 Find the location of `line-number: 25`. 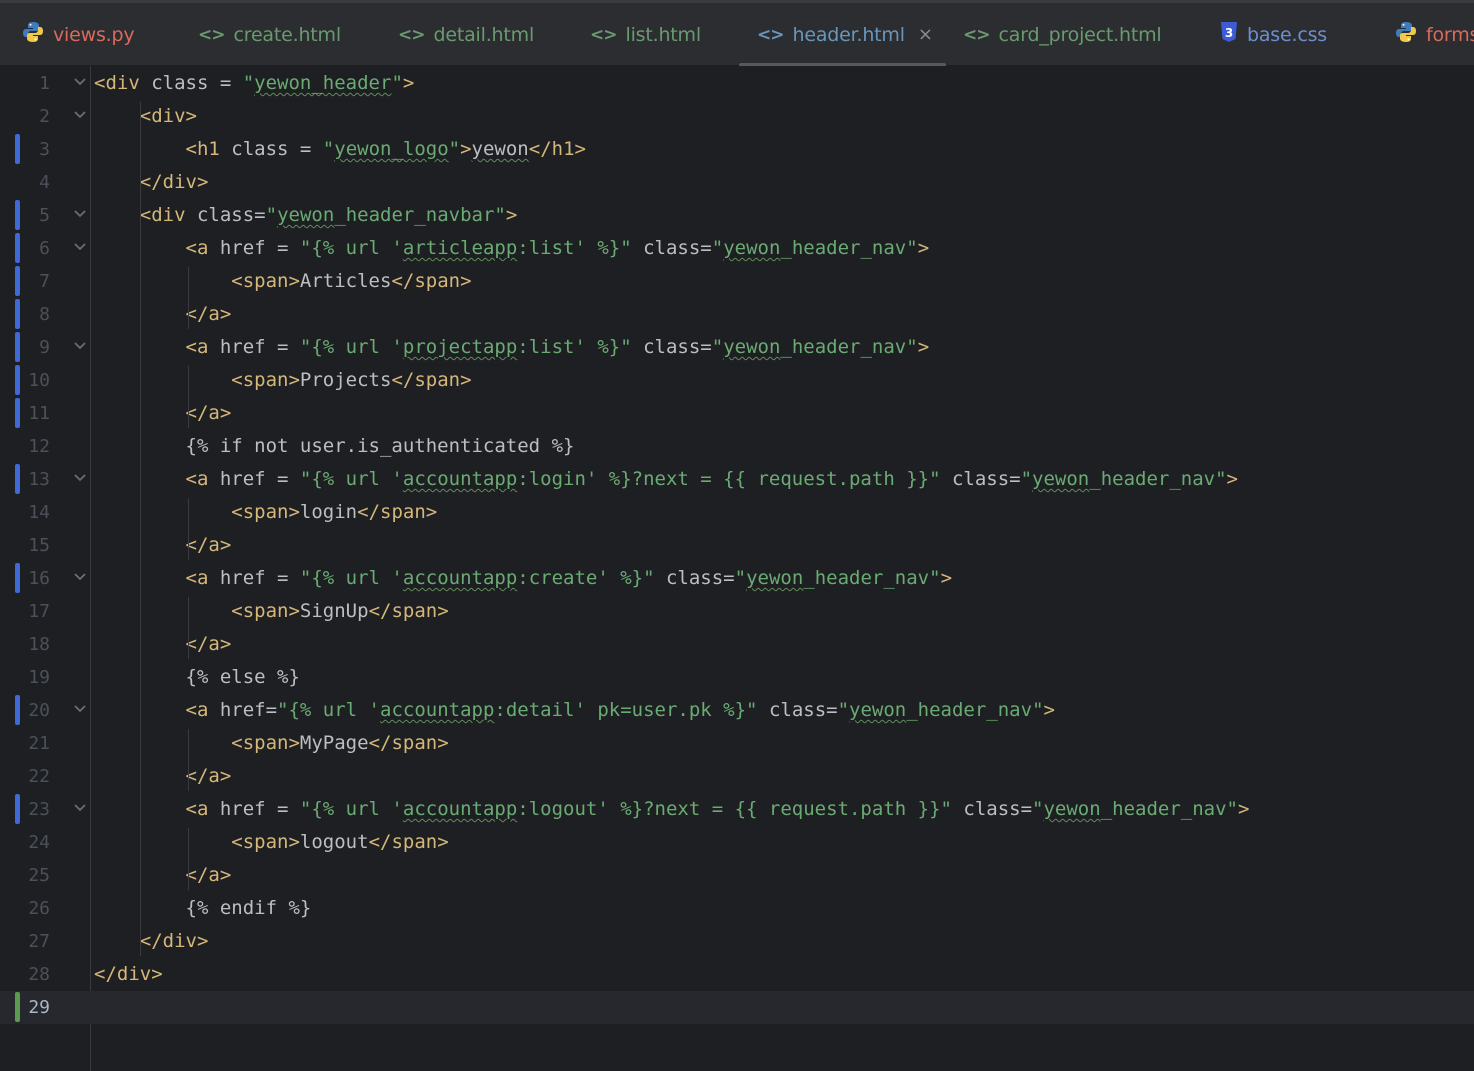

line-number: 25 is located at coordinates (39, 875).